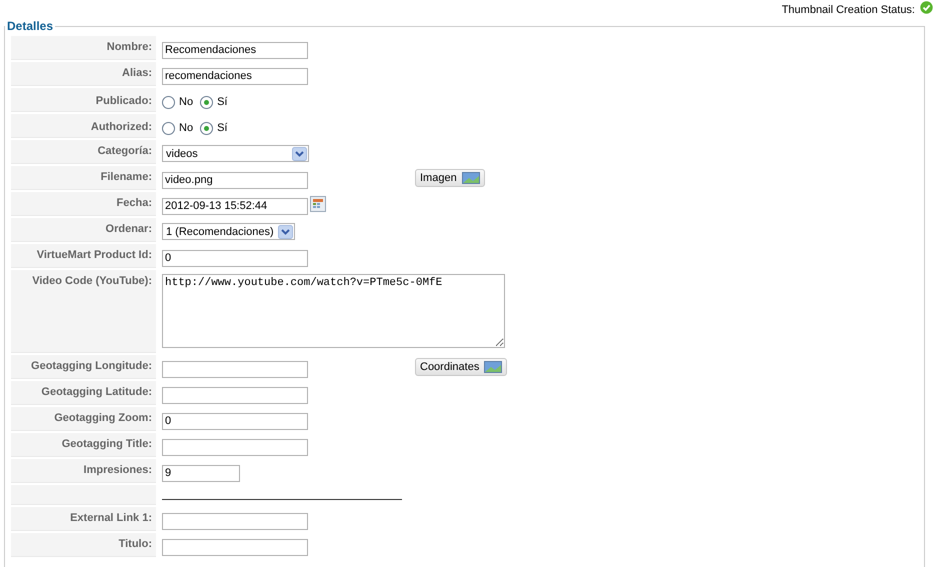 The height and width of the screenshot is (567, 936). I want to click on field-label: Publicado:, so click(83, 100).